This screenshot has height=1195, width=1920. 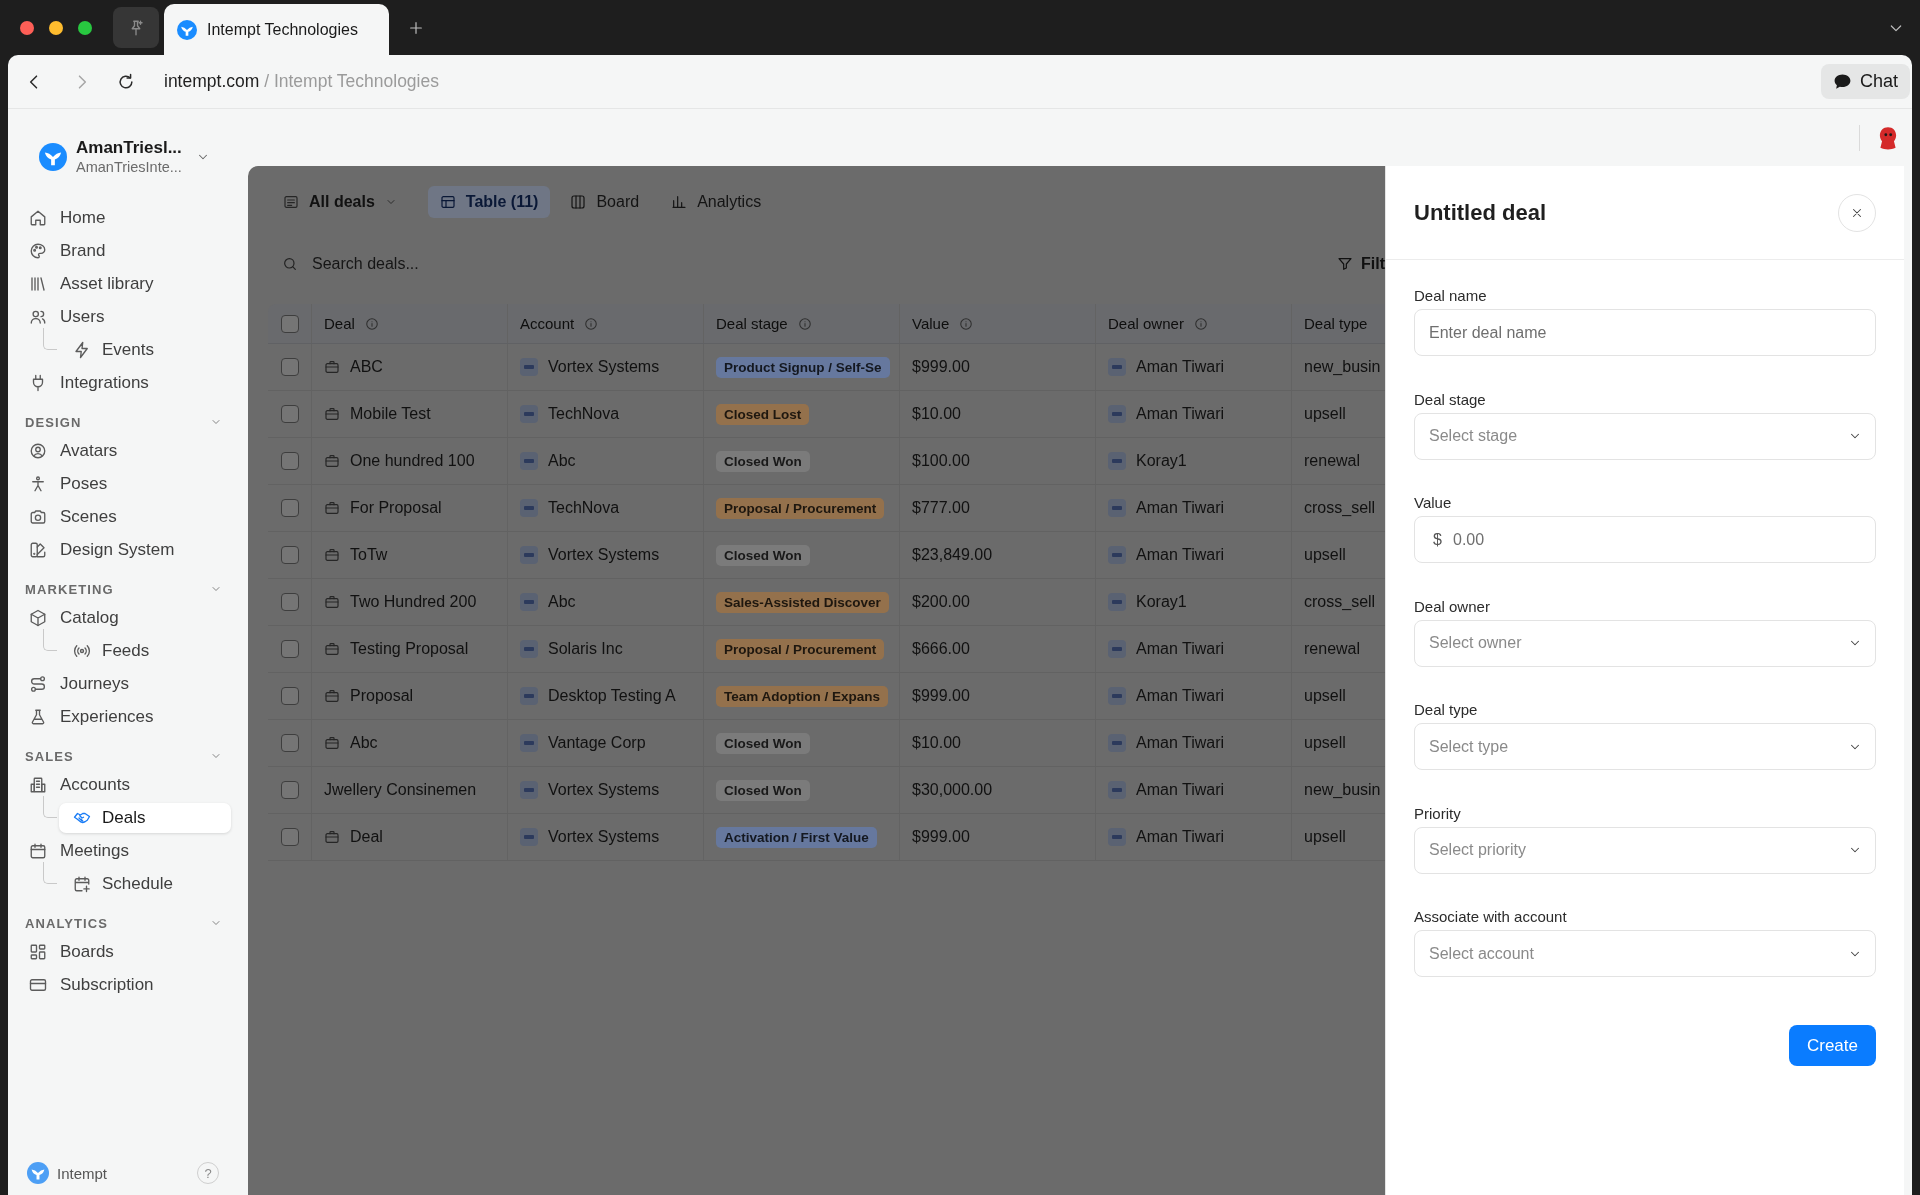 I want to click on dropdown-field: Select owner, so click(x=1645, y=643).